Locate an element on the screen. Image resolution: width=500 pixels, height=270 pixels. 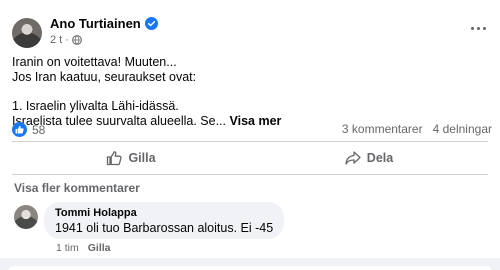
globe-icon is located at coordinates (77, 40).